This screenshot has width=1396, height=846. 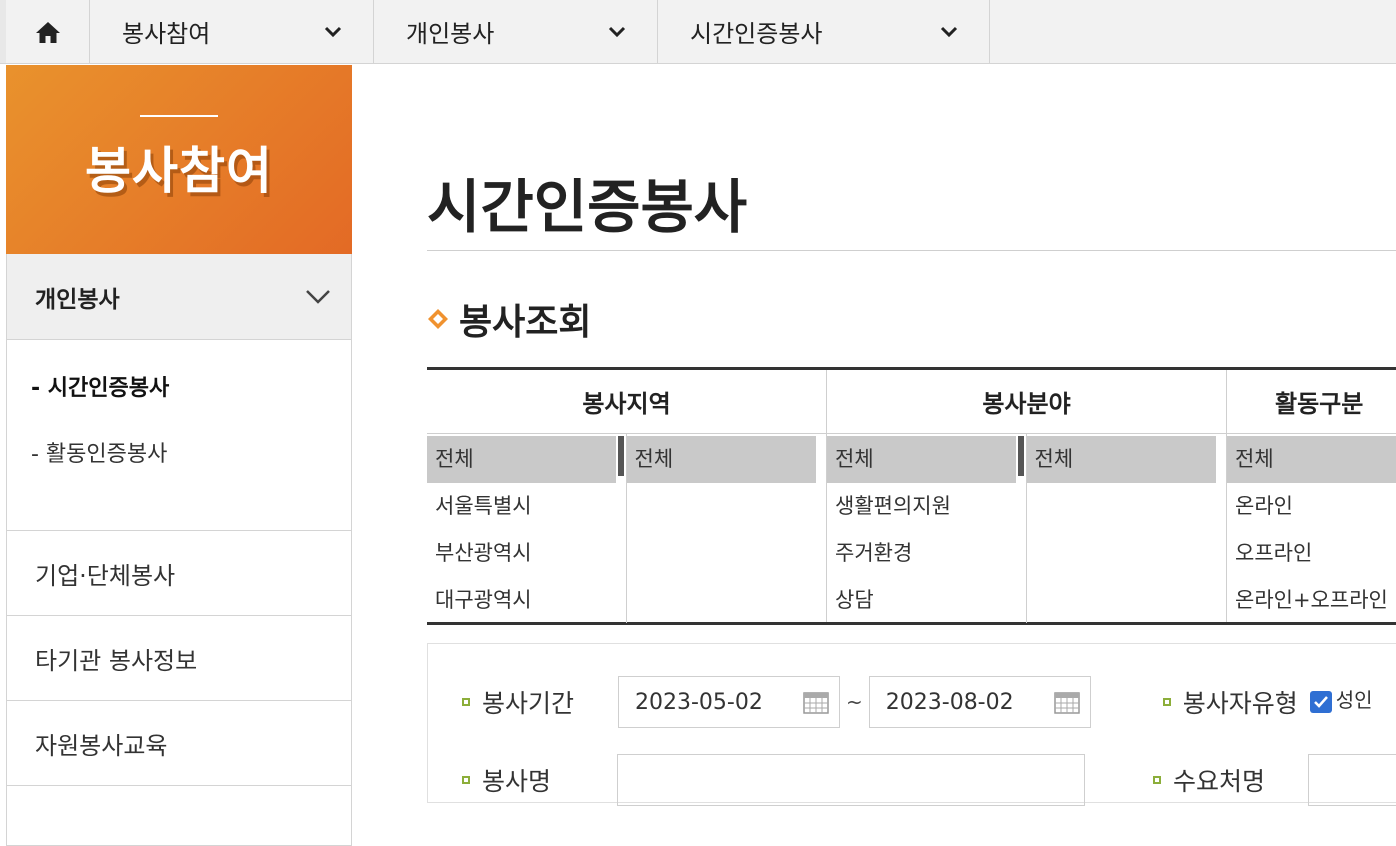 What do you see at coordinates (1311, 553) in the screenshot?
I see `list-item: 오프라인` at bounding box center [1311, 553].